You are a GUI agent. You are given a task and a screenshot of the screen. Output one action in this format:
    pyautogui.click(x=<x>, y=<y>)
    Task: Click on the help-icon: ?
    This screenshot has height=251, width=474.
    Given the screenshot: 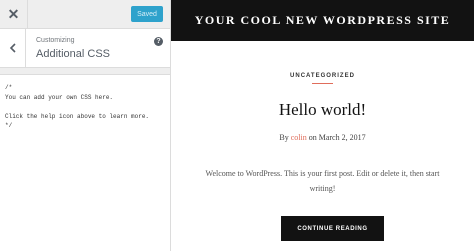 What is the action you would take?
    pyautogui.click(x=158, y=41)
    